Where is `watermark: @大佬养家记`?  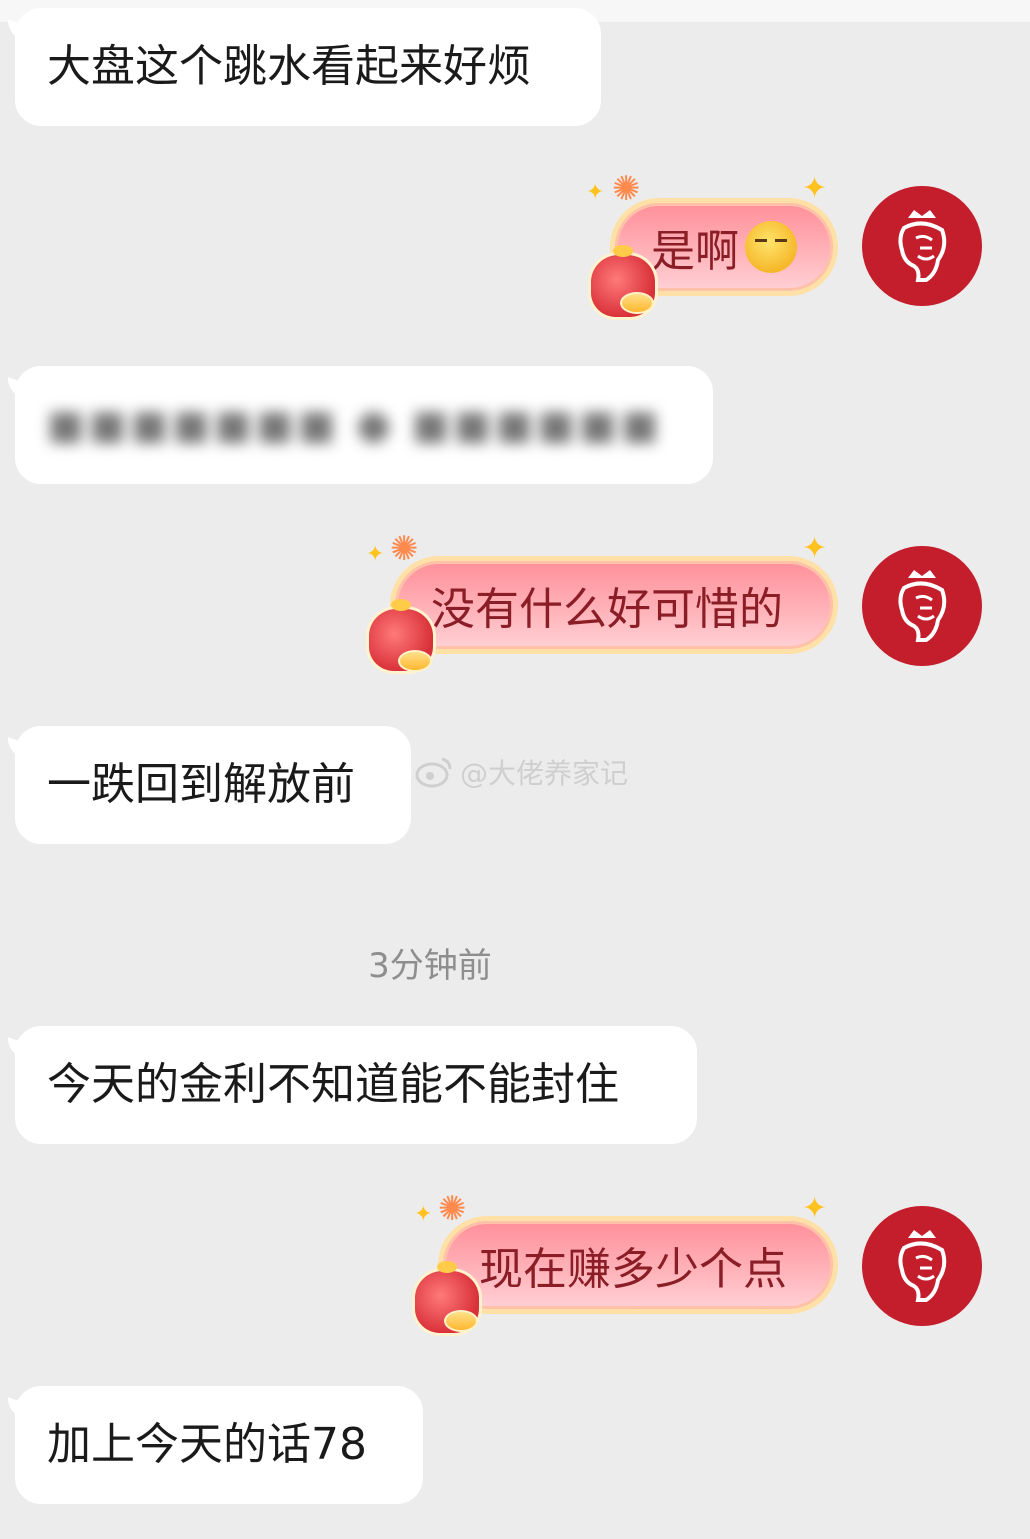 watermark: @大佬养家记 is located at coordinates (521, 772).